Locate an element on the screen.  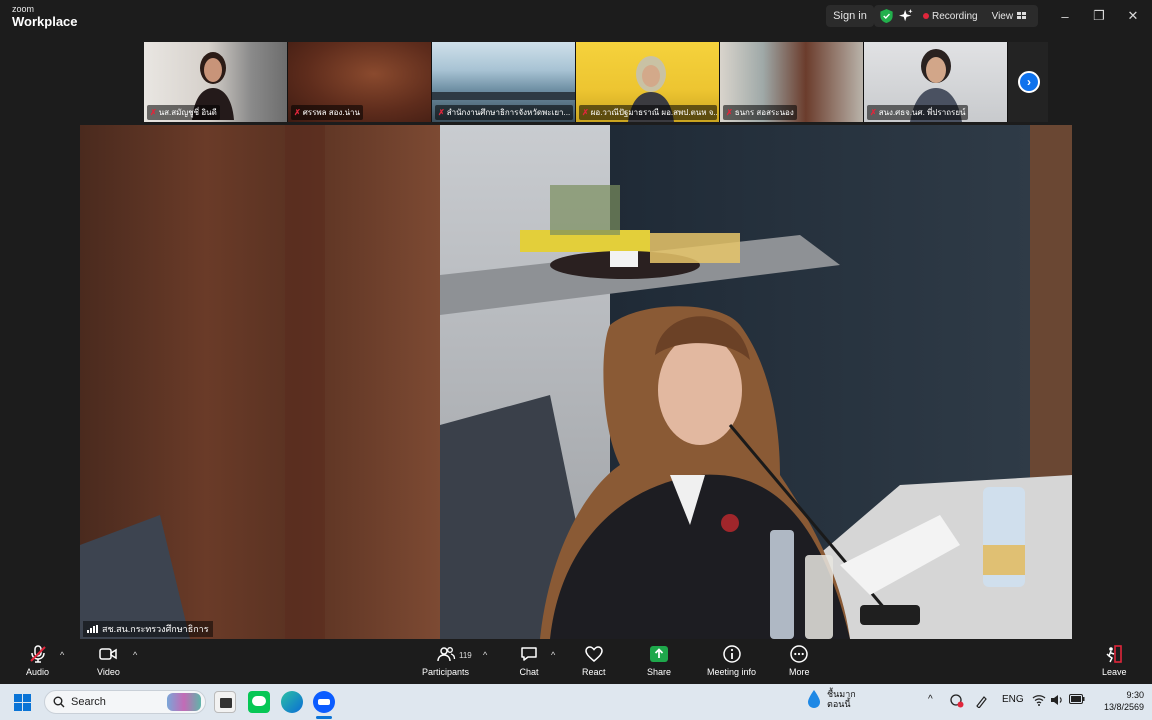
meeting-status-group: Recording View is located at coordinates (956, 16).